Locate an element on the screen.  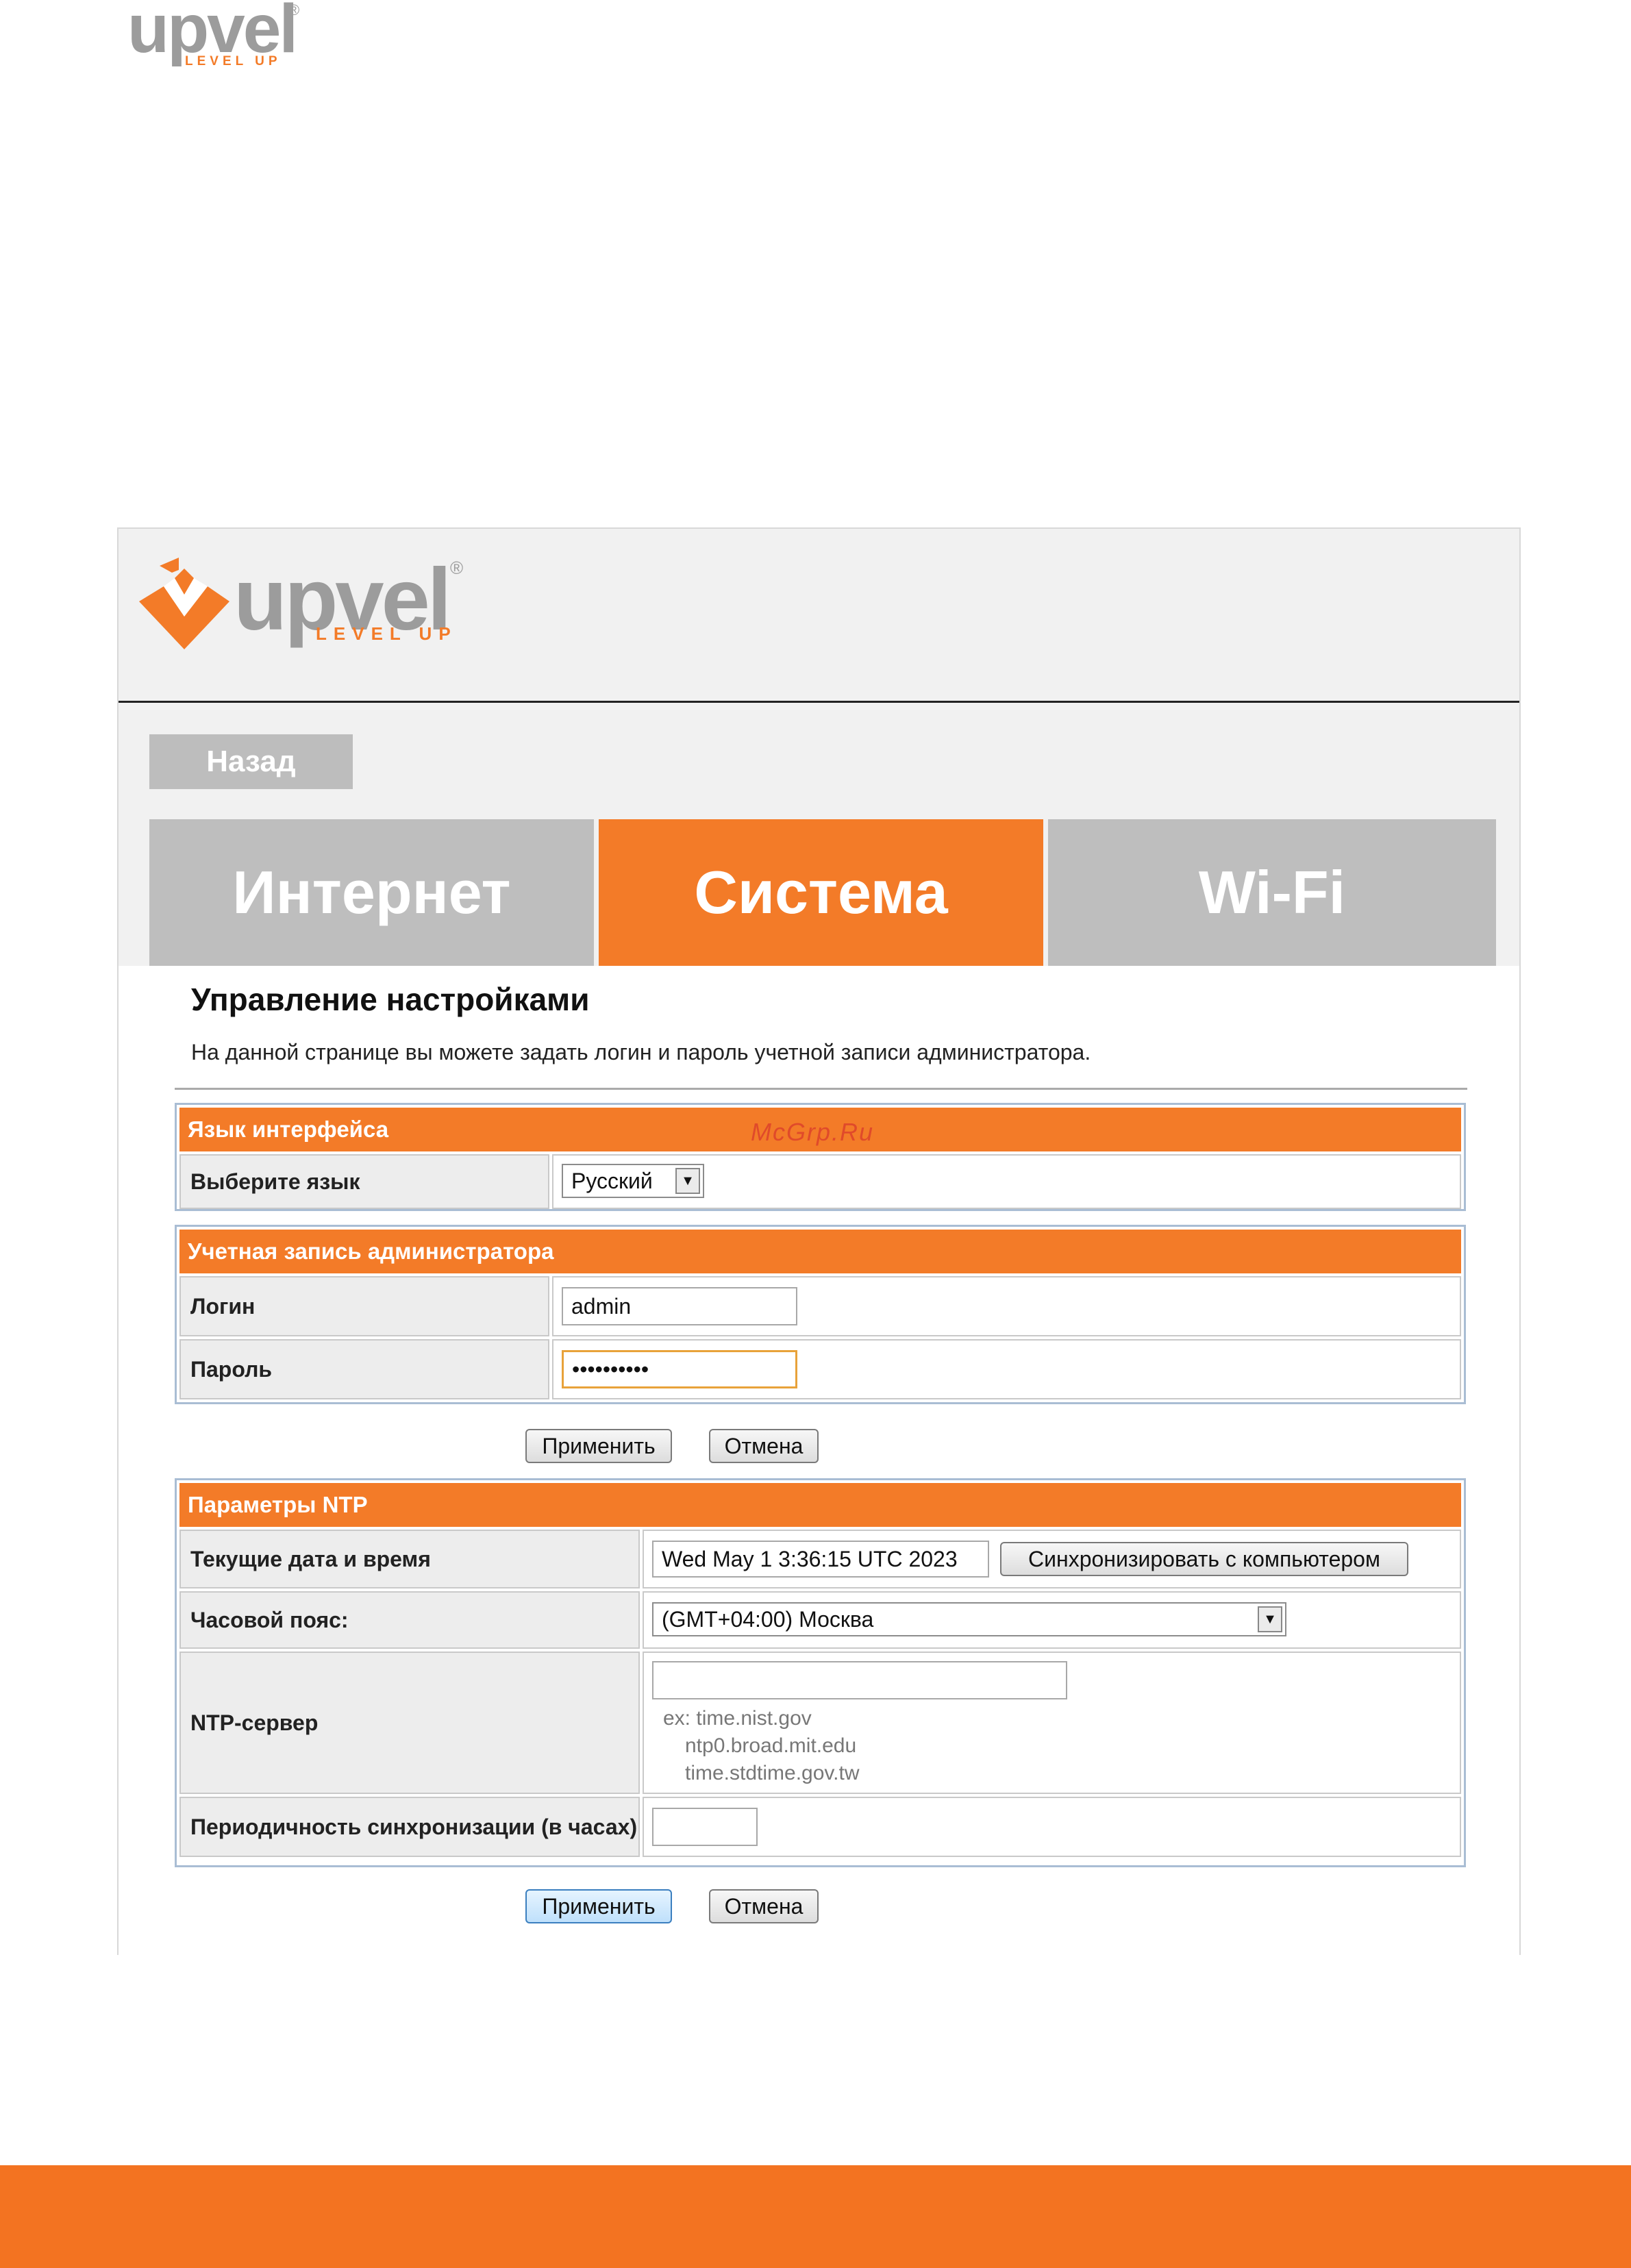
datetime-label: Текущие дата и время is located at coordinates (409, 1559).